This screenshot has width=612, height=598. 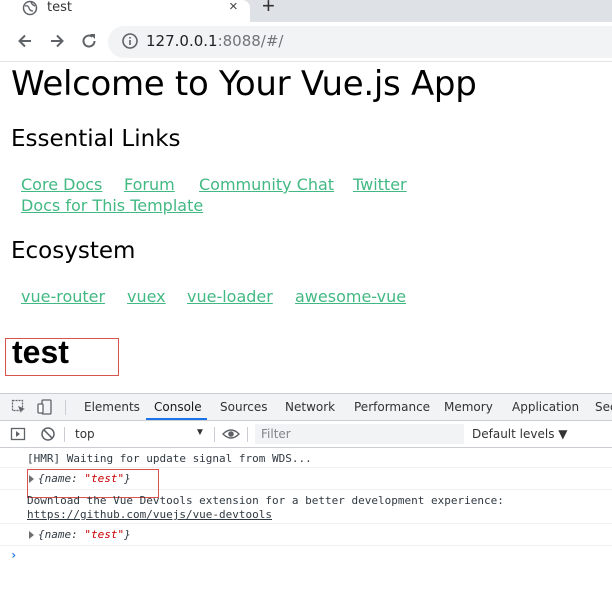 I want to click on filter-field, so click(x=359, y=434).